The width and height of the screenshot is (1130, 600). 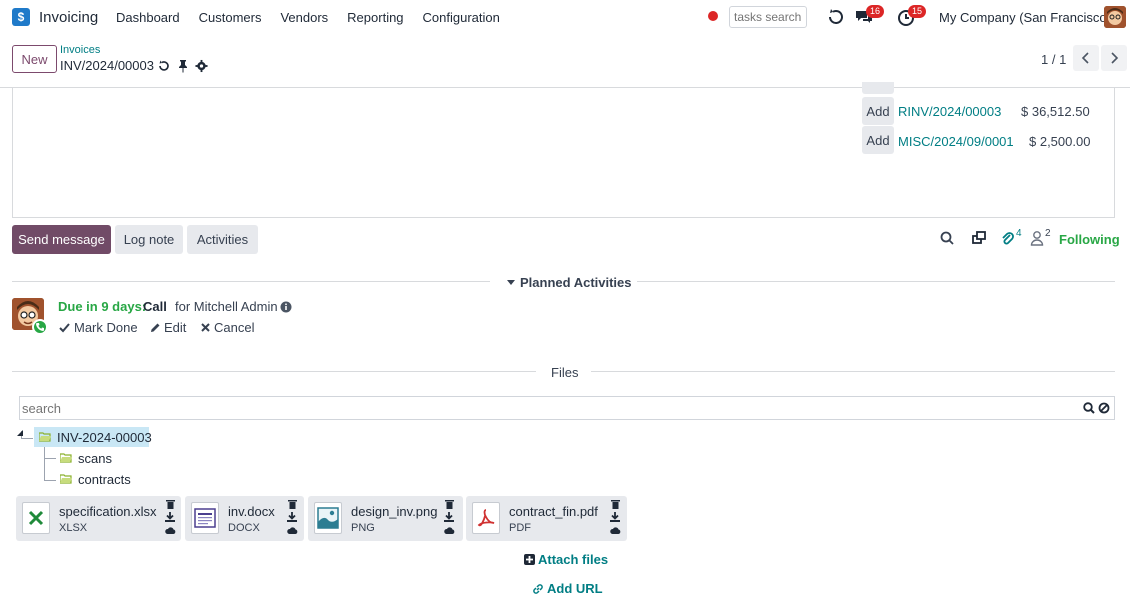 I want to click on add-payment-button-partial, so click(x=878, y=88).